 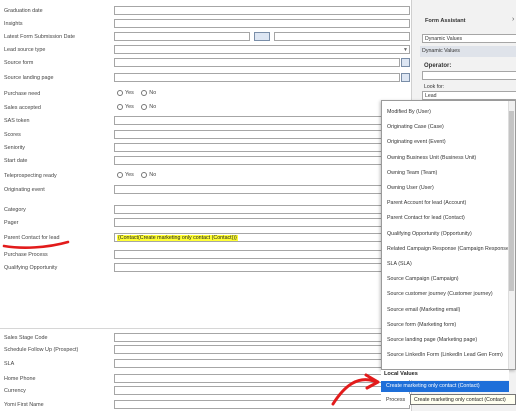 I want to click on dropdown-item: Source email (Marketing email), so click(x=445, y=310).